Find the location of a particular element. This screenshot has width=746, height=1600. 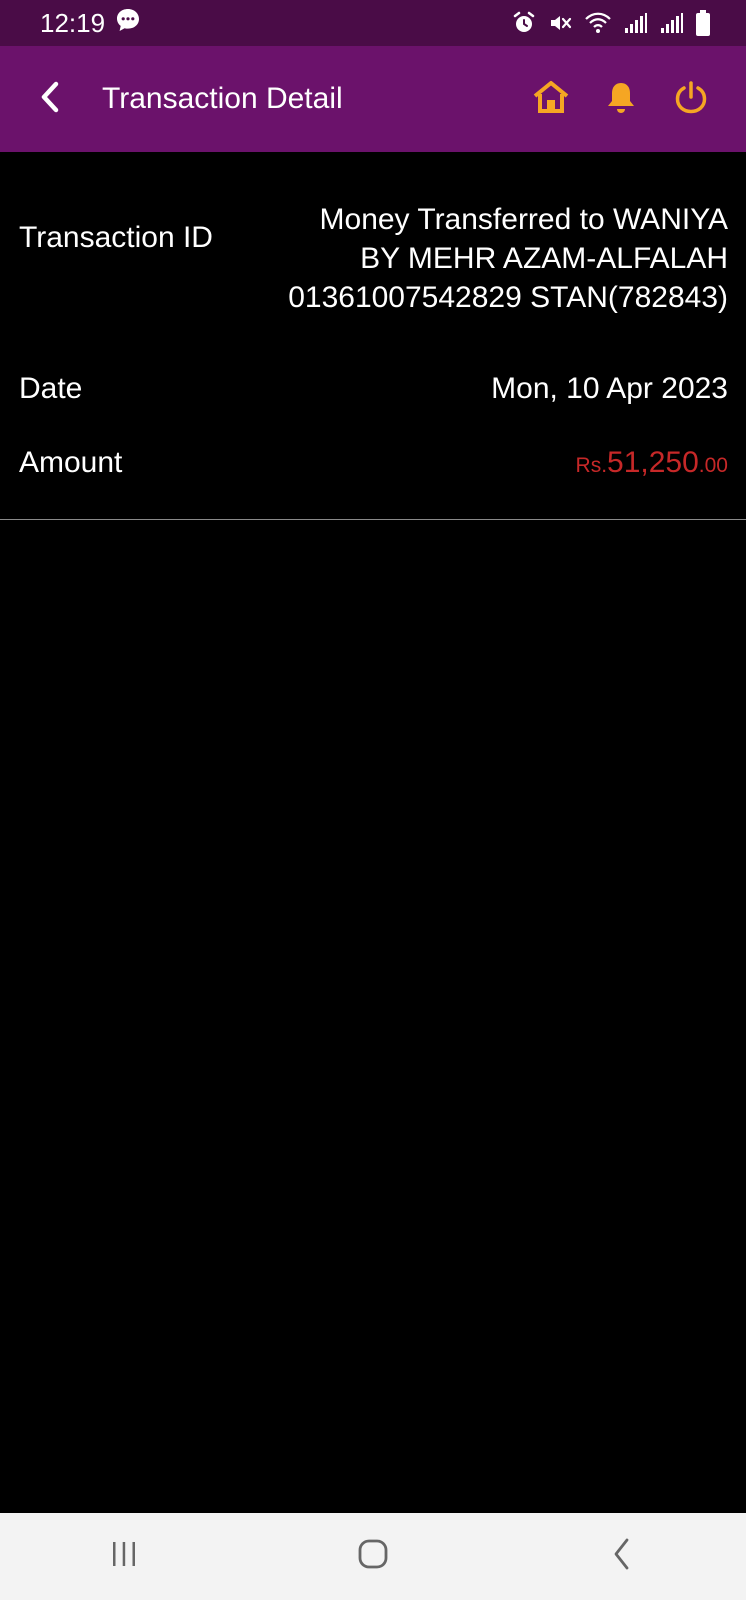

wifi-icon is located at coordinates (598, 23).